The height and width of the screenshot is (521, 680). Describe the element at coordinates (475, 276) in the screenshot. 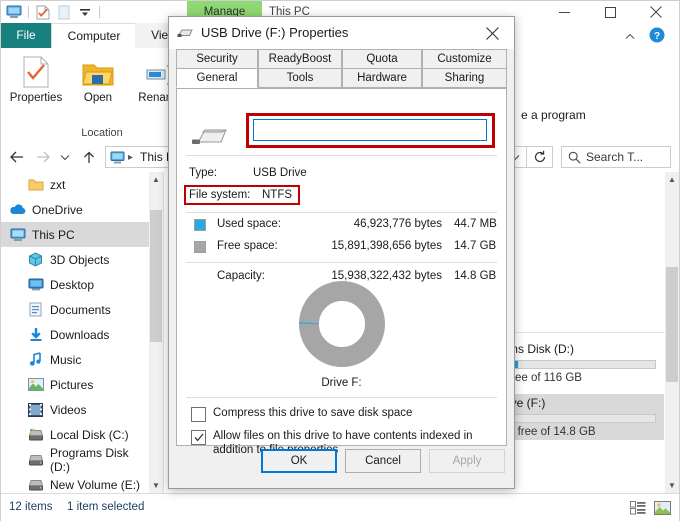

I see `capacity-size: 14.8 GB` at that location.